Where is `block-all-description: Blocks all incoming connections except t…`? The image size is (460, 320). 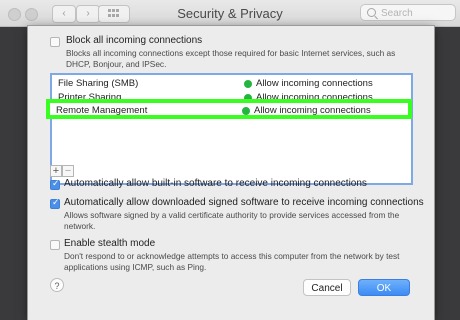
block-all-description: Blocks all incoming connections except t… is located at coordinates (231, 58).